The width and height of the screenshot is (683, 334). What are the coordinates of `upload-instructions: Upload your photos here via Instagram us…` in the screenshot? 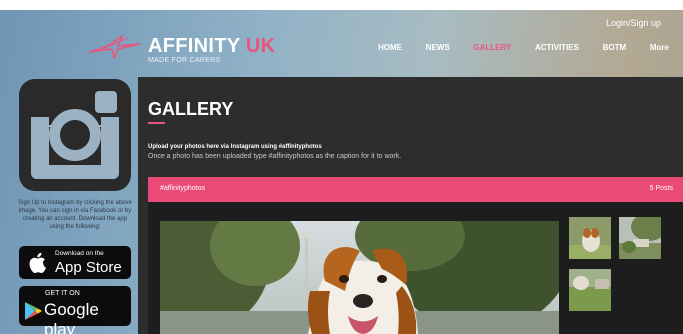 It's located at (235, 147).